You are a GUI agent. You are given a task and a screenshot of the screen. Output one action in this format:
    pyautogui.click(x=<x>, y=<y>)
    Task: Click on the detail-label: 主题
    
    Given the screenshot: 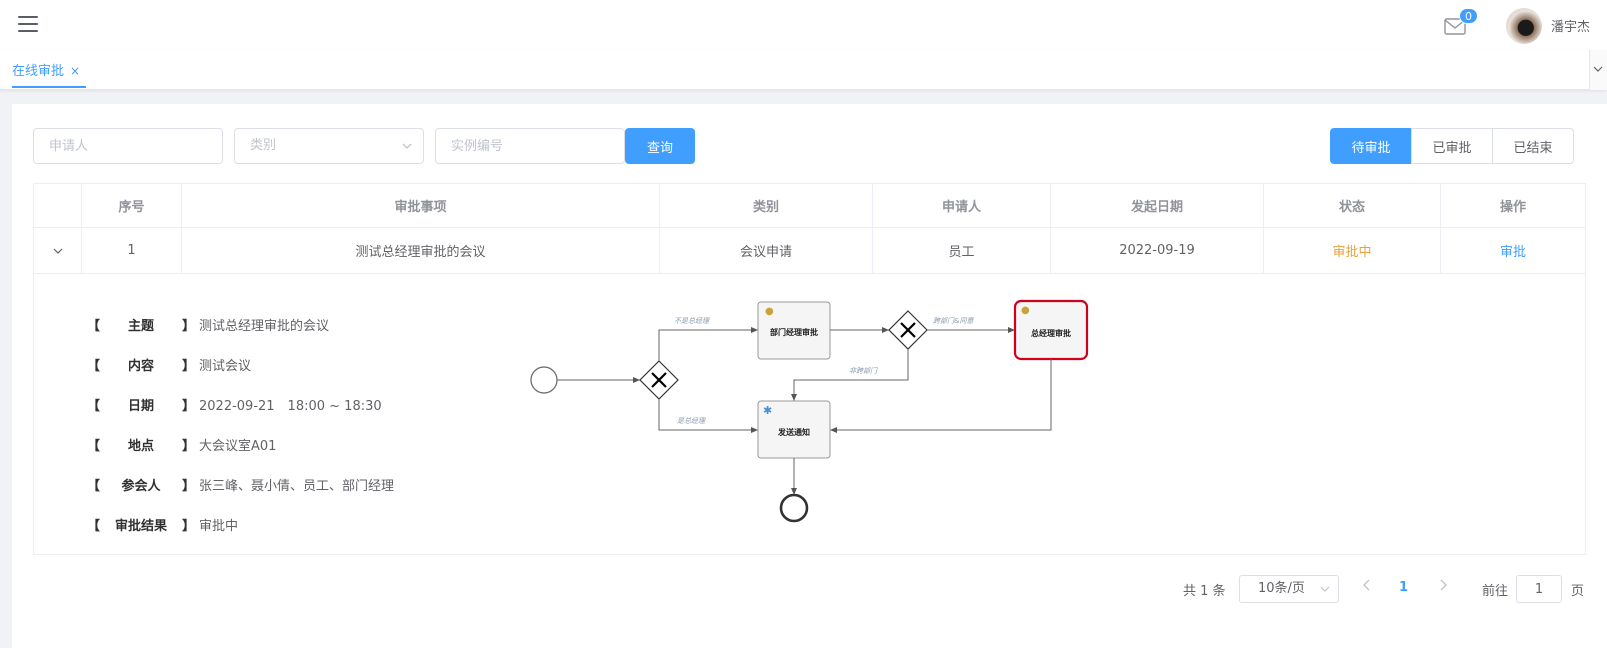 What is the action you would take?
    pyautogui.click(x=140, y=326)
    